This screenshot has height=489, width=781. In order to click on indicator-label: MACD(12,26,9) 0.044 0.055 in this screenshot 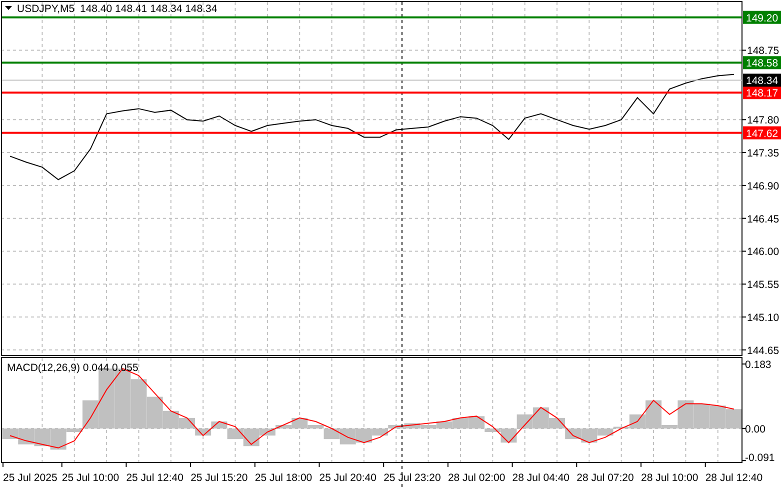, I will do `click(72, 368)`.